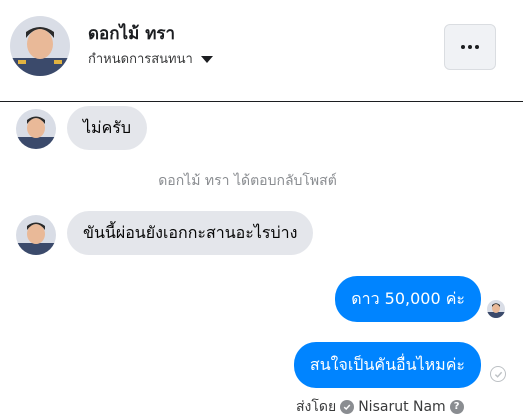  Describe the element at coordinates (131, 33) in the screenshot. I see `contact-name: ดอกไม้ ทรา` at that location.